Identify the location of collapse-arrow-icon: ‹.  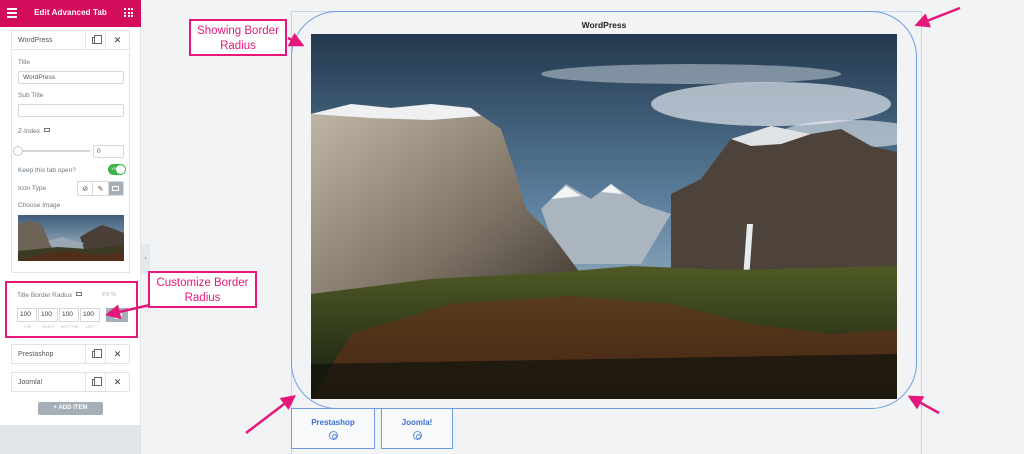
(145, 259).